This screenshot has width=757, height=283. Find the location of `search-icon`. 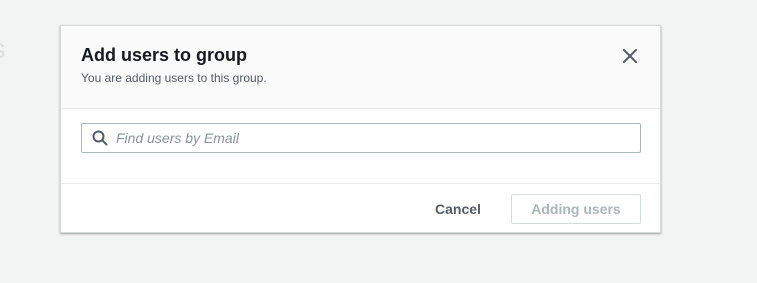

search-icon is located at coordinates (100, 138).